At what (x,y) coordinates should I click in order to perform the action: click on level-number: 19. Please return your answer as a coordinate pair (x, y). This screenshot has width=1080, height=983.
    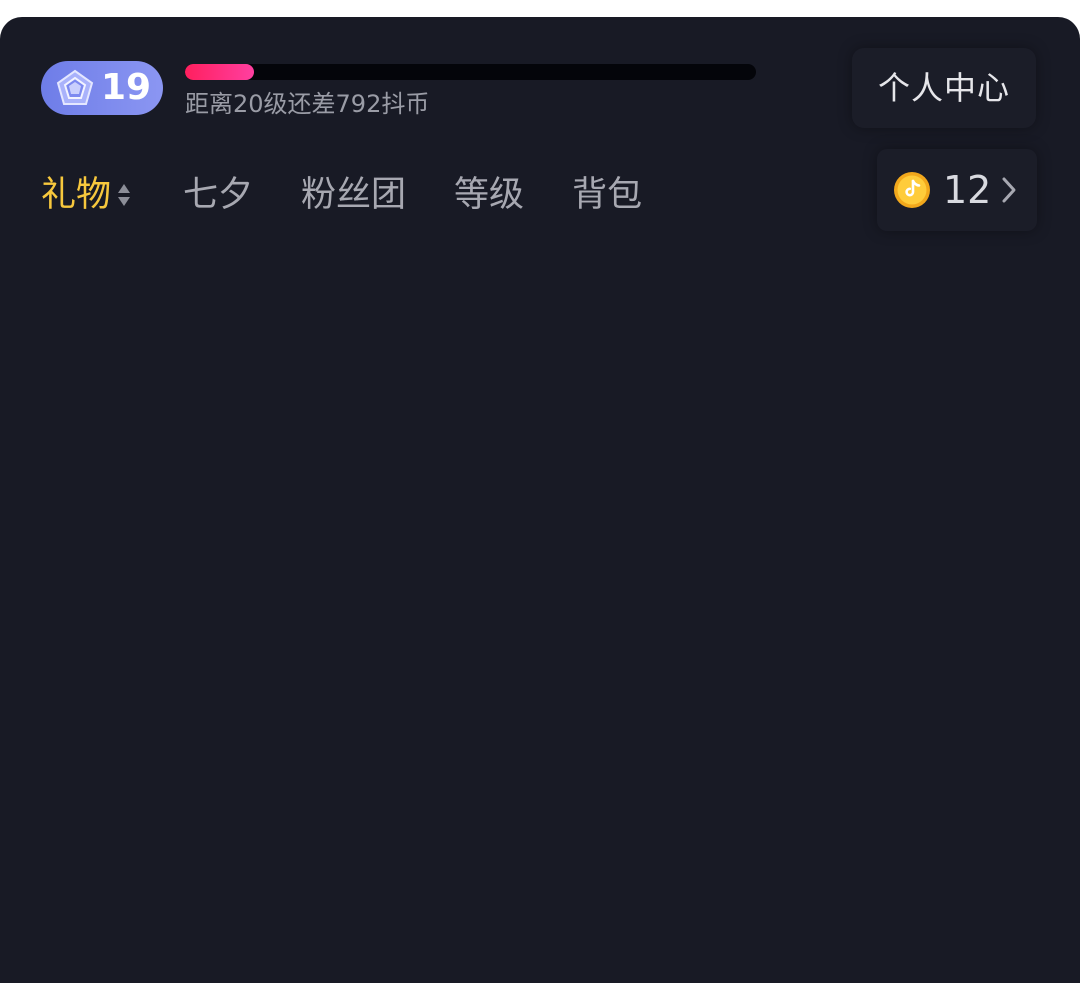
    Looking at the image, I should click on (126, 87).